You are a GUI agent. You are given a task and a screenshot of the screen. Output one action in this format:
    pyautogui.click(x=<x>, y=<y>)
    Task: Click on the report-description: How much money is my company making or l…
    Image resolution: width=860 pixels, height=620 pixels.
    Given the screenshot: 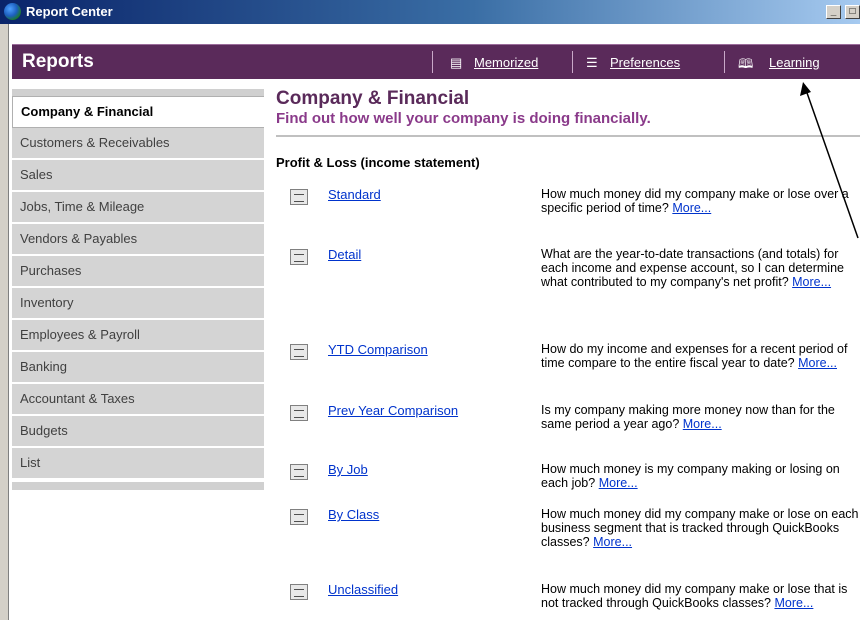 What is the action you would take?
    pyautogui.click(x=700, y=476)
    